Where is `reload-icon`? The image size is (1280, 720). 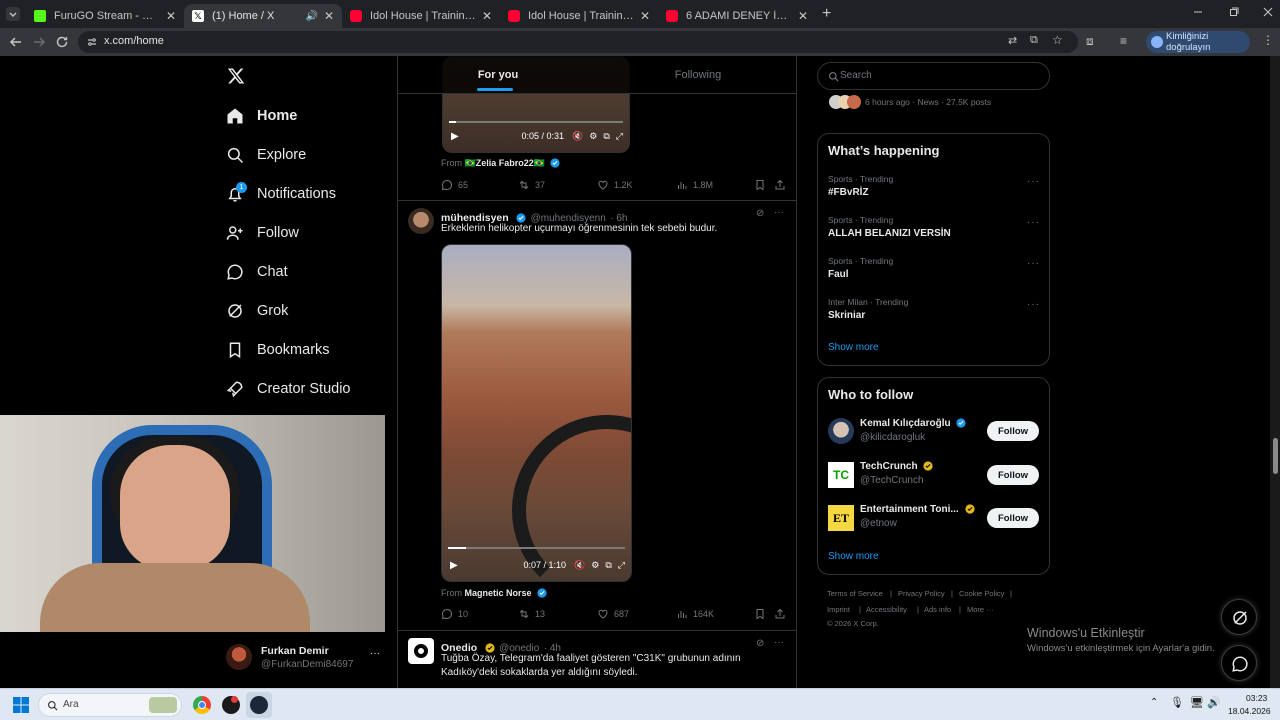
reload-icon is located at coordinates (62, 42).